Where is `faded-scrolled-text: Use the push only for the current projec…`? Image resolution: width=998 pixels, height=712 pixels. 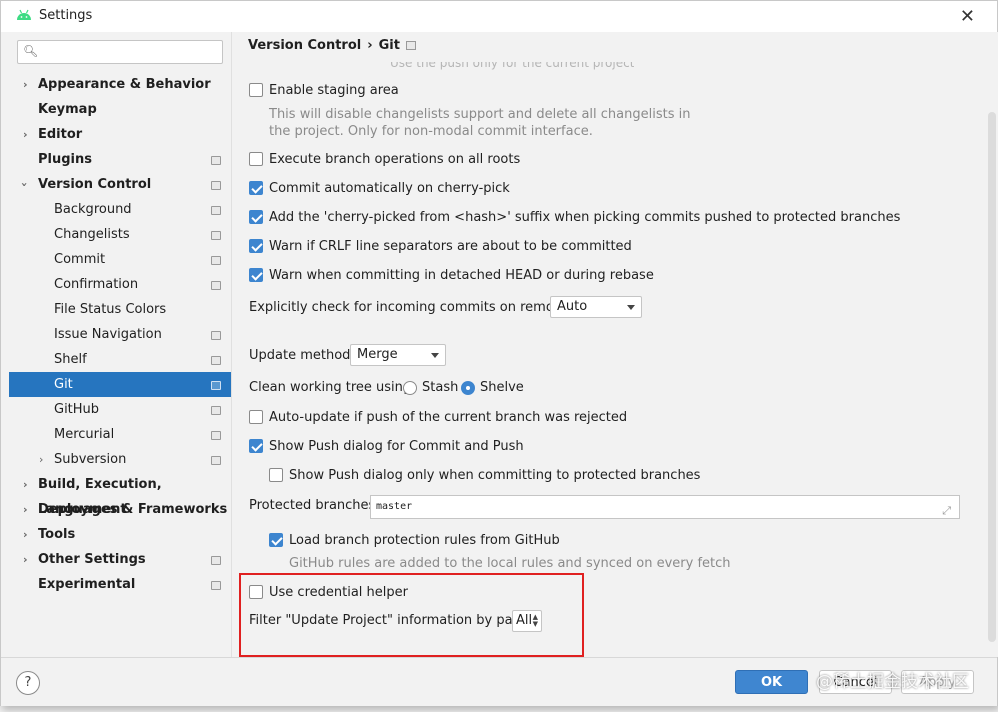
faded-scrolled-text: Use the push only for the current projec… is located at coordinates (512, 66).